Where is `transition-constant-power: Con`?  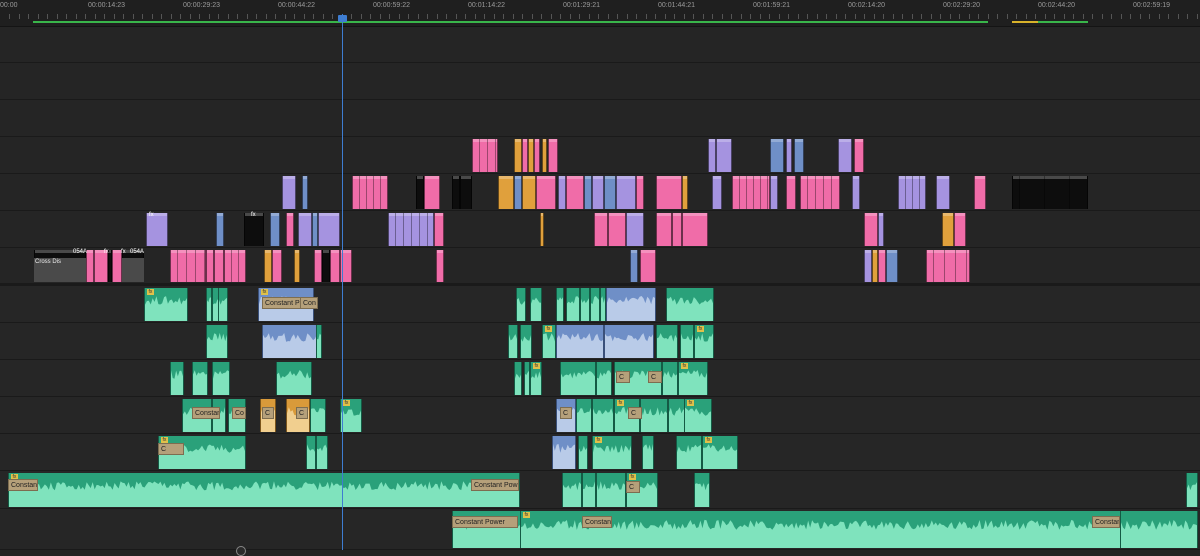 transition-constant-power: Con is located at coordinates (309, 303).